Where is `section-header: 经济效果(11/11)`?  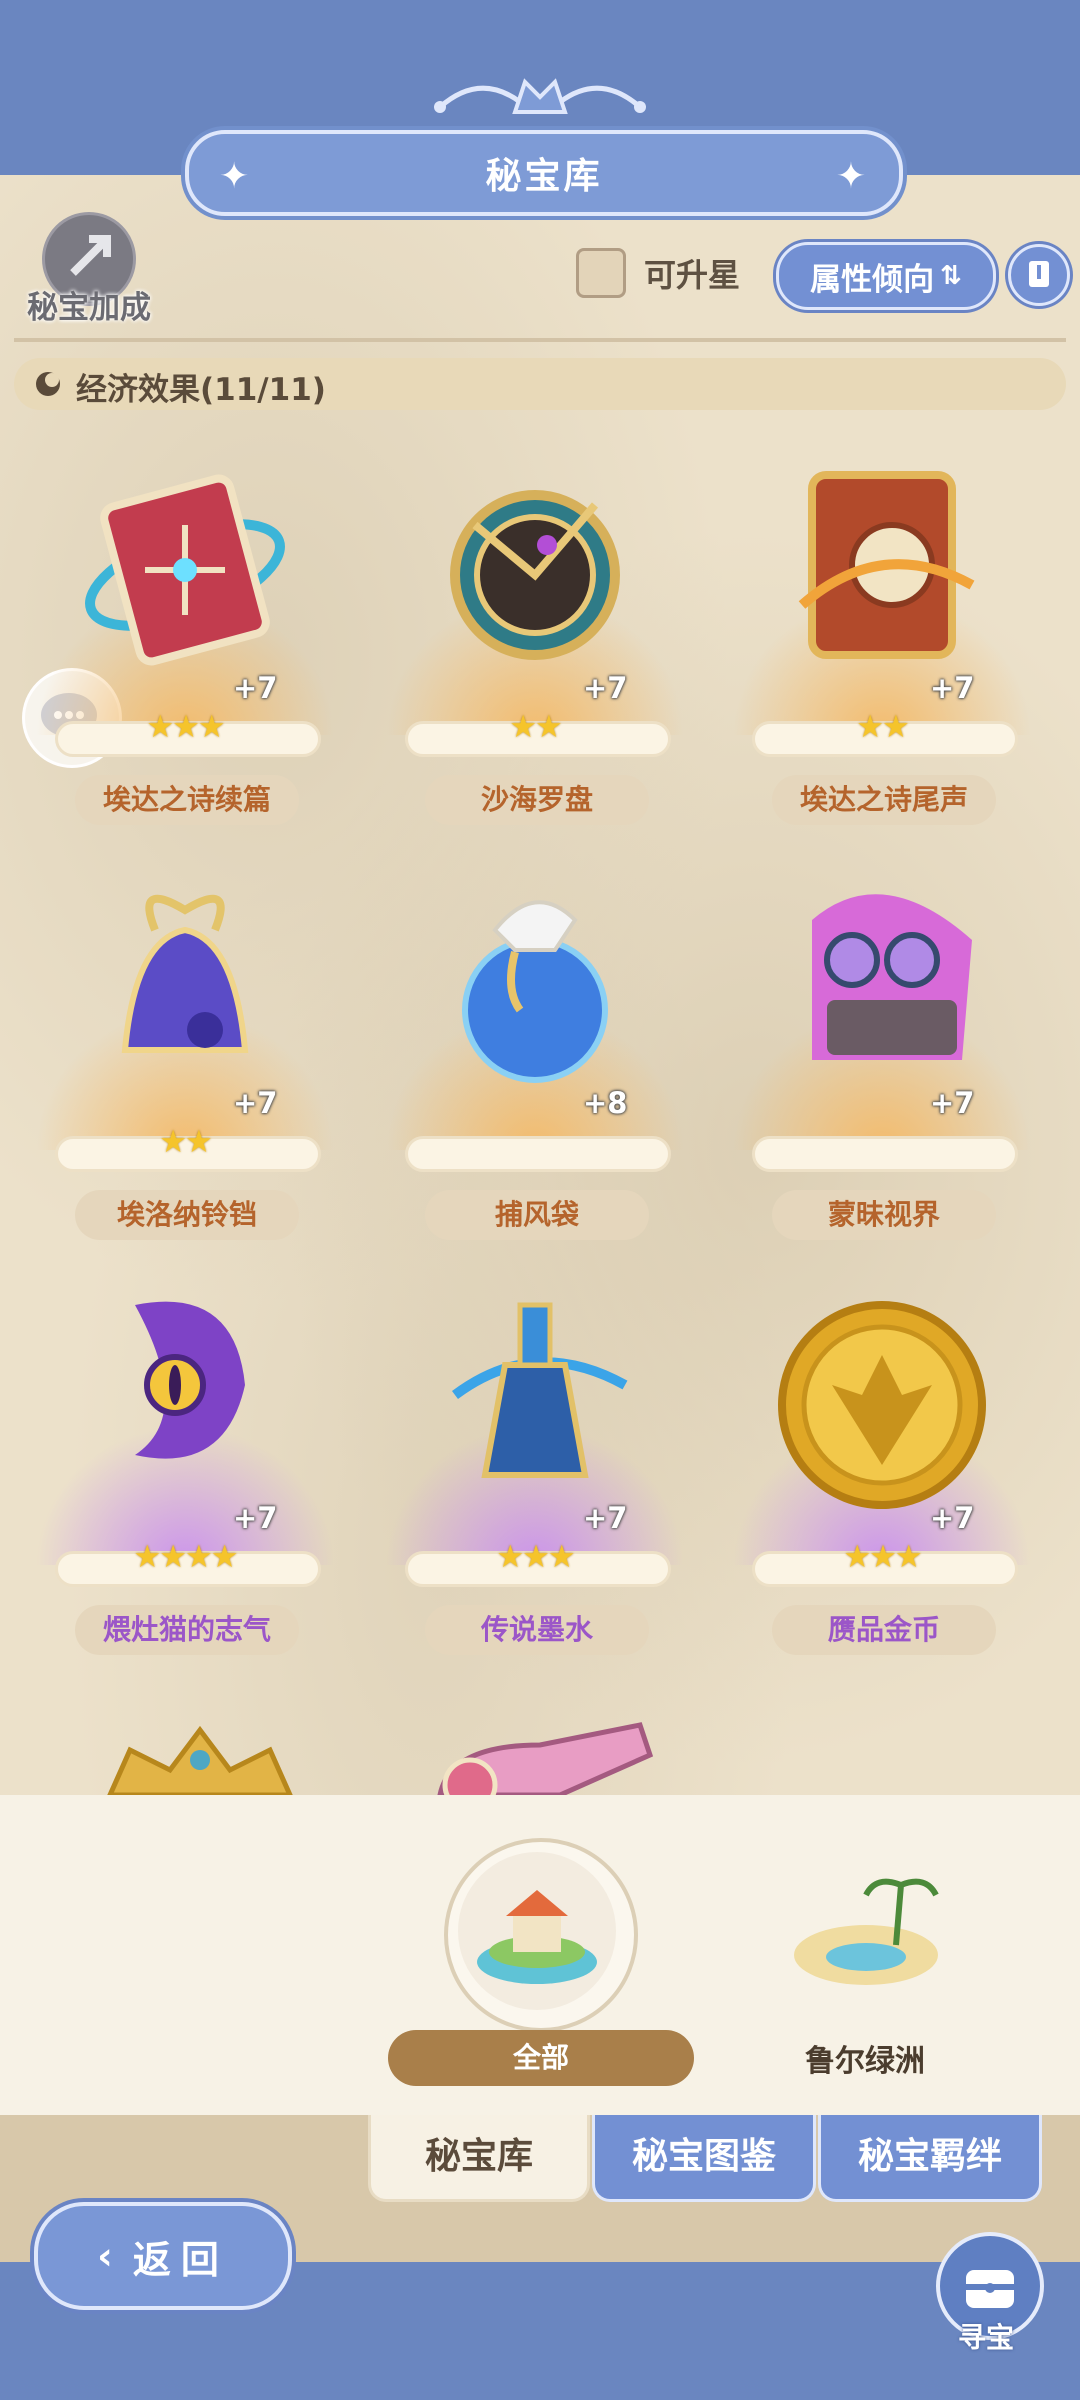
section-header: 经济效果(11/11) is located at coordinates (540, 384).